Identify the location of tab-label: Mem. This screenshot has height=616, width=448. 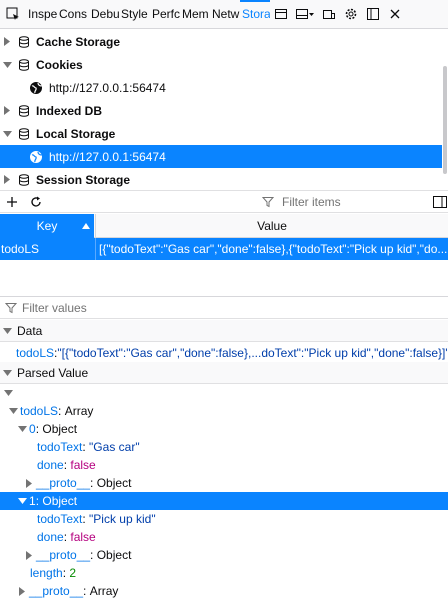
(195, 14).